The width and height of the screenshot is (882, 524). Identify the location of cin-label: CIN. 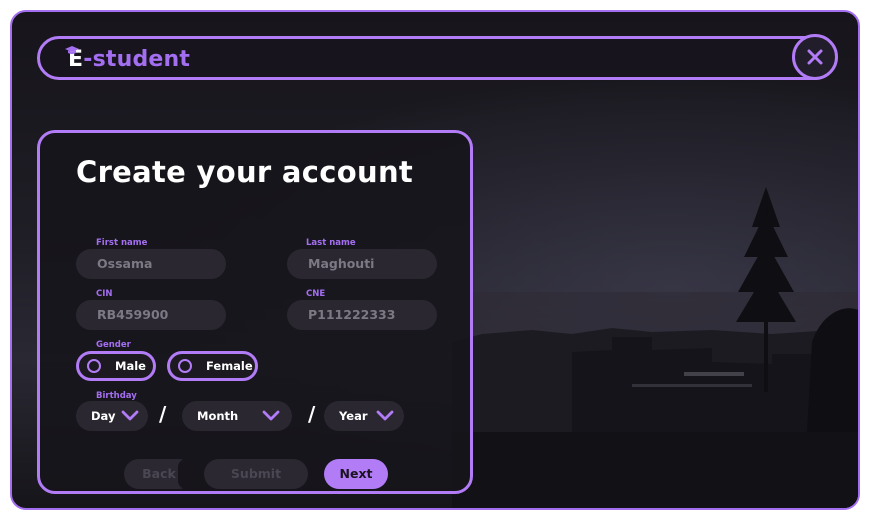
(104, 294).